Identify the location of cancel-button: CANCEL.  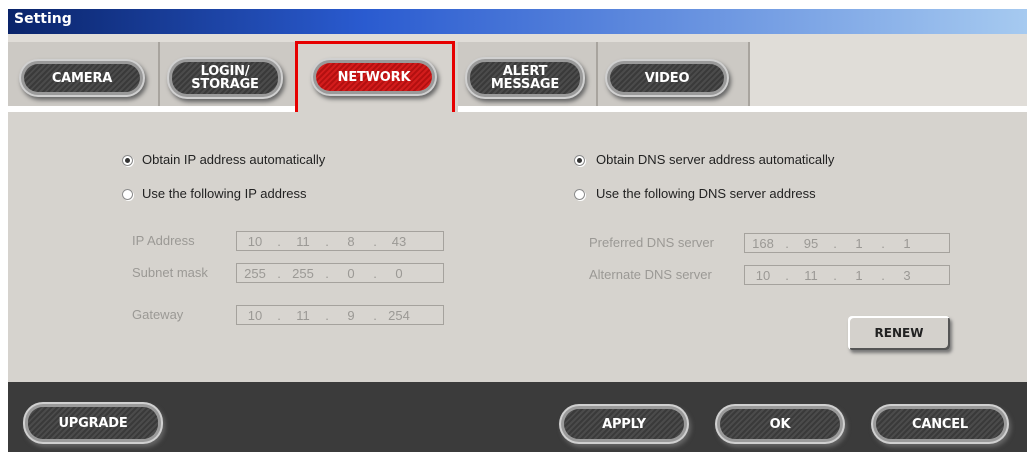
(940, 424).